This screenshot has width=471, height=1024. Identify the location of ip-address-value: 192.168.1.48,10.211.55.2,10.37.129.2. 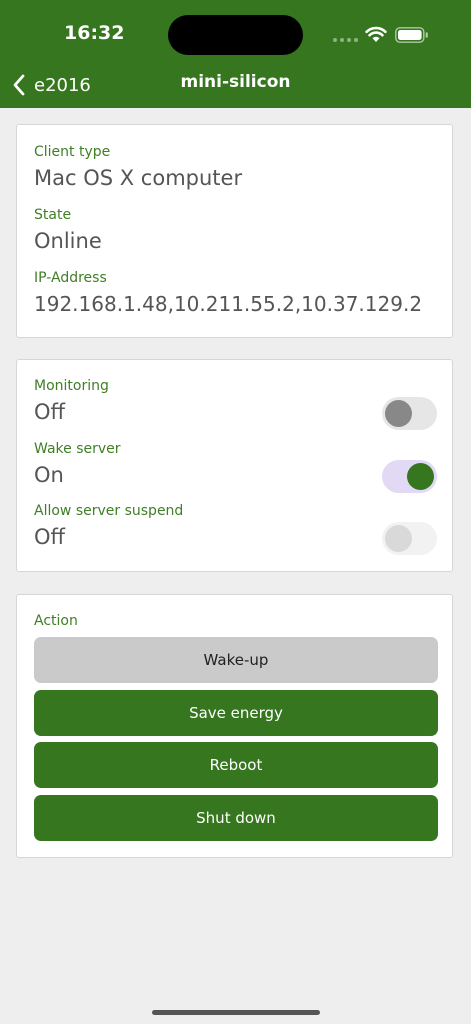
(228, 304).